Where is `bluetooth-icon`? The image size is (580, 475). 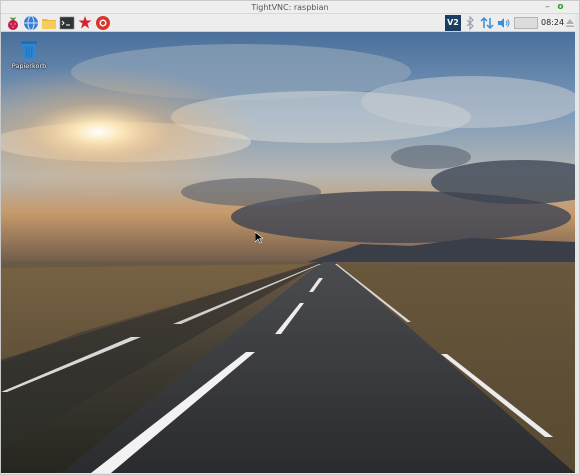
bluetooth-icon is located at coordinates (470, 23).